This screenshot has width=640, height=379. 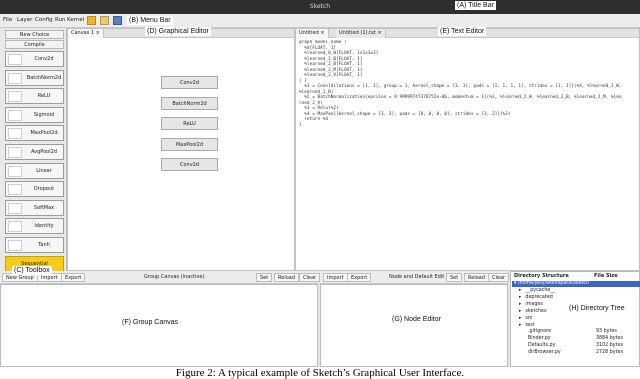 What do you see at coordinates (75, 20) in the screenshot?
I see `menu-kernel: Kernel` at bounding box center [75, 20].